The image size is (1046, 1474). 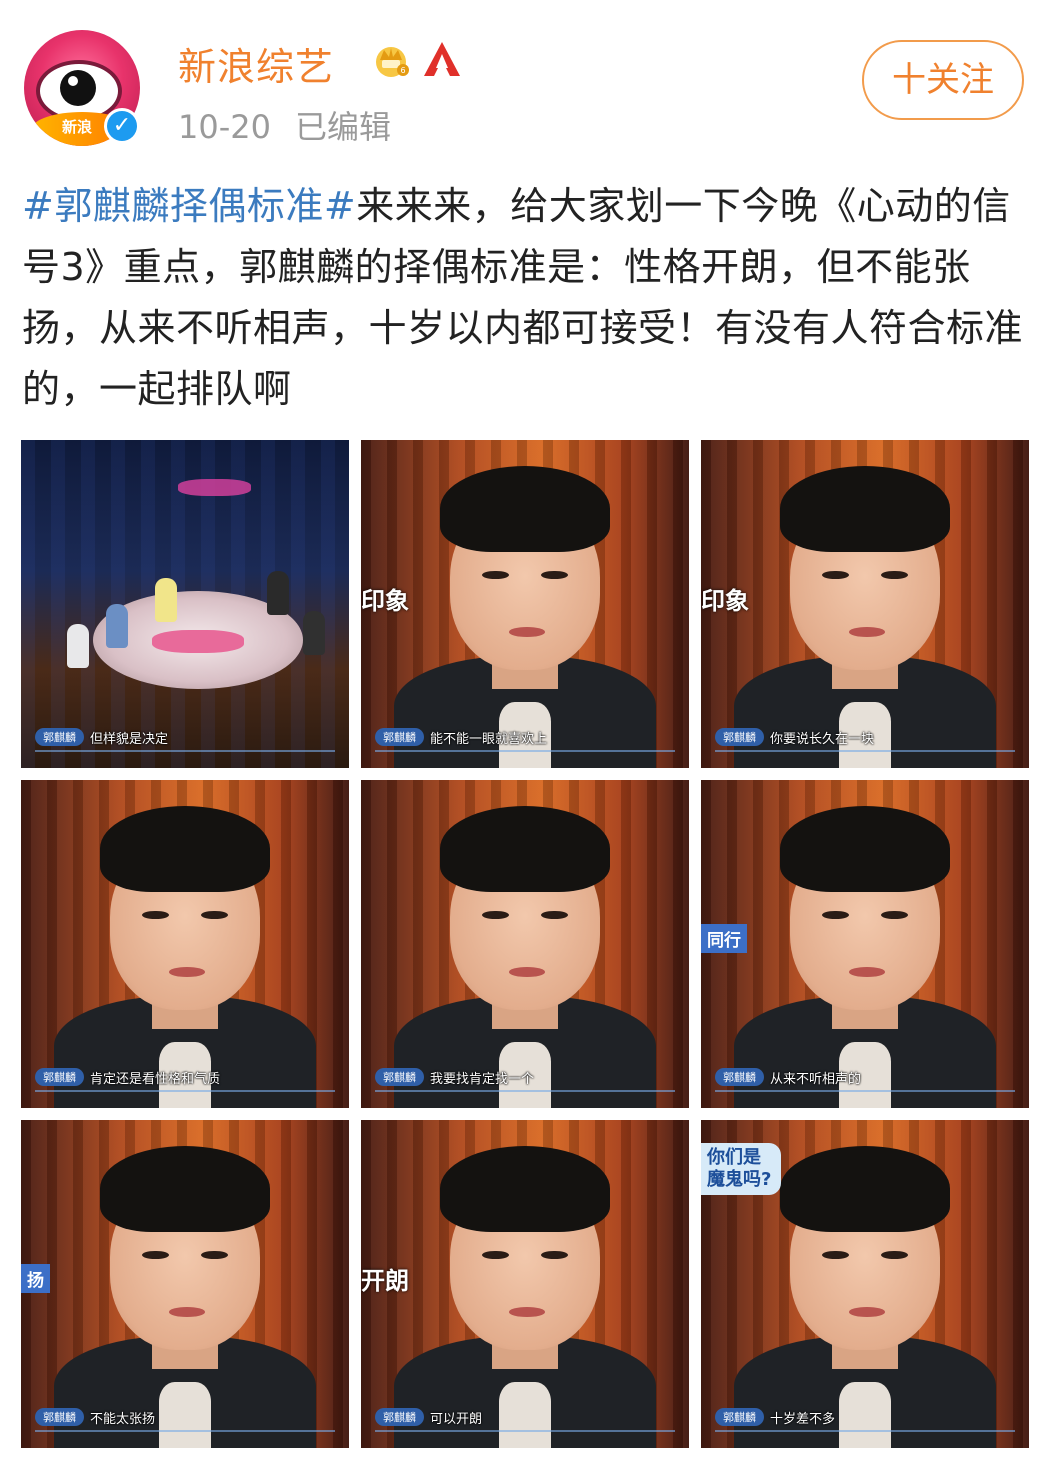 I want to click on subtitle-text: 不能太张扬, so click(x=123, y=1419).